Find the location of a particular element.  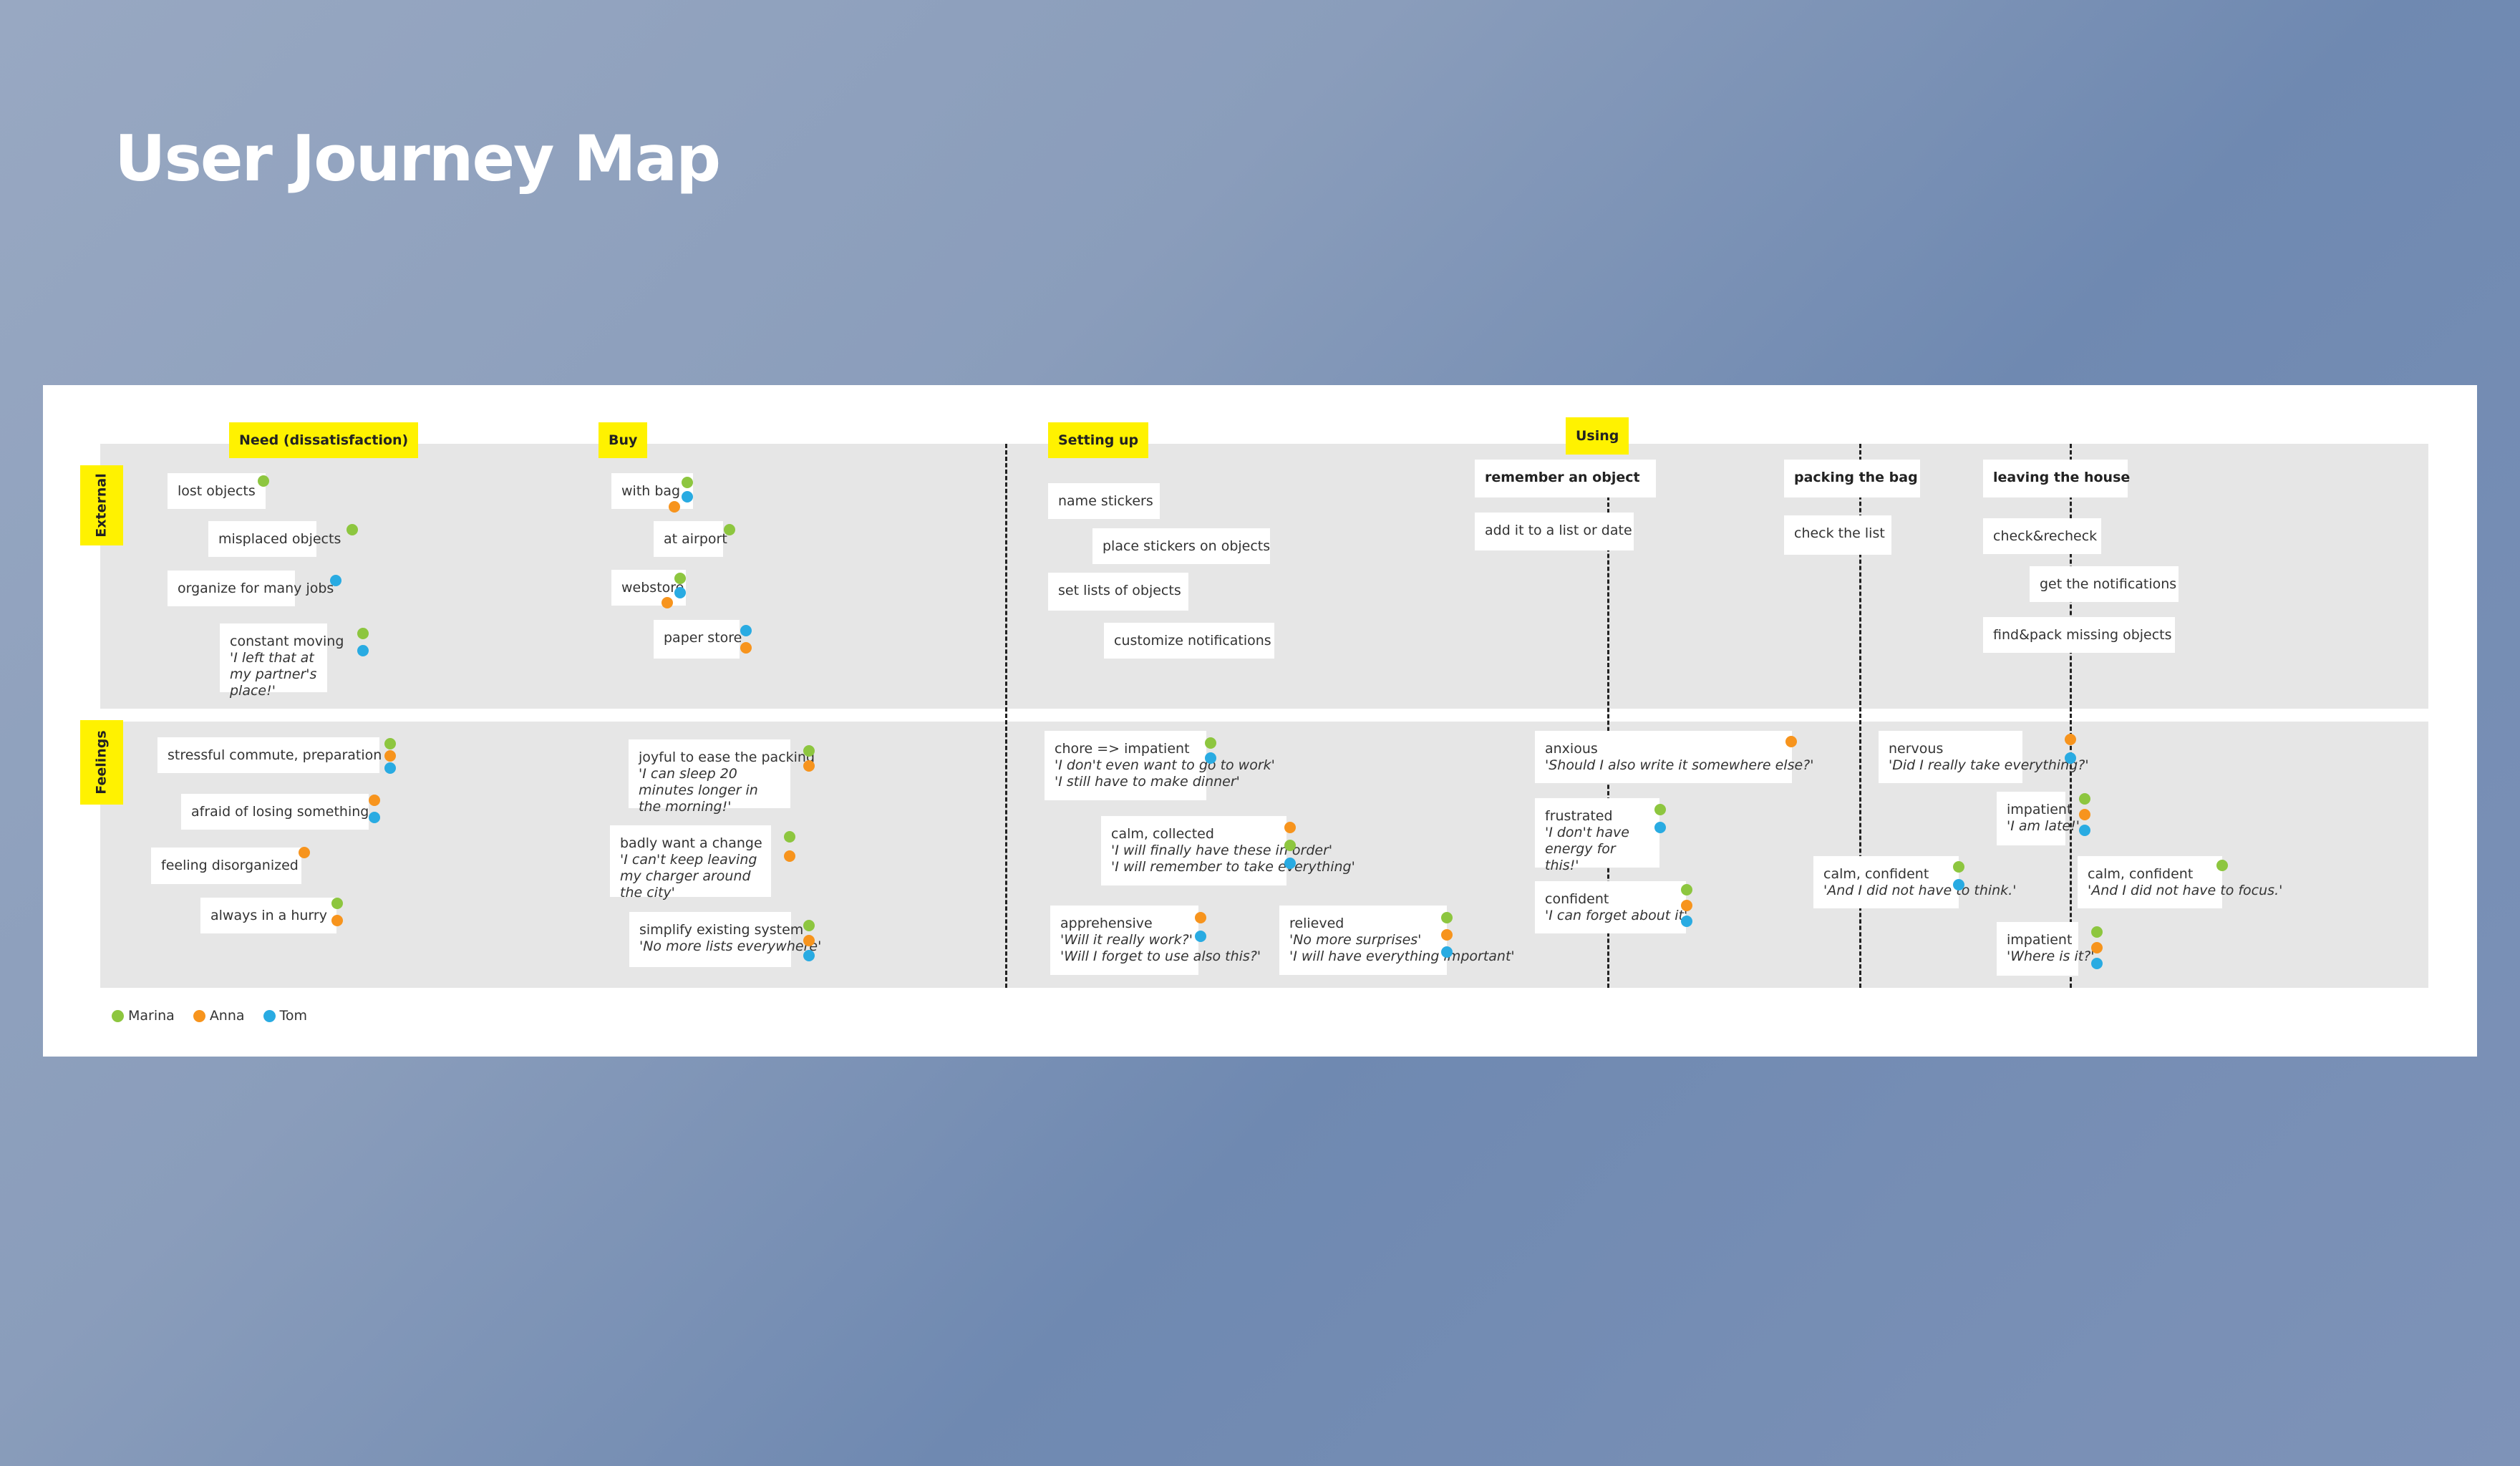

note-card: place stickers on objects is located at coordinates (1181, 546).